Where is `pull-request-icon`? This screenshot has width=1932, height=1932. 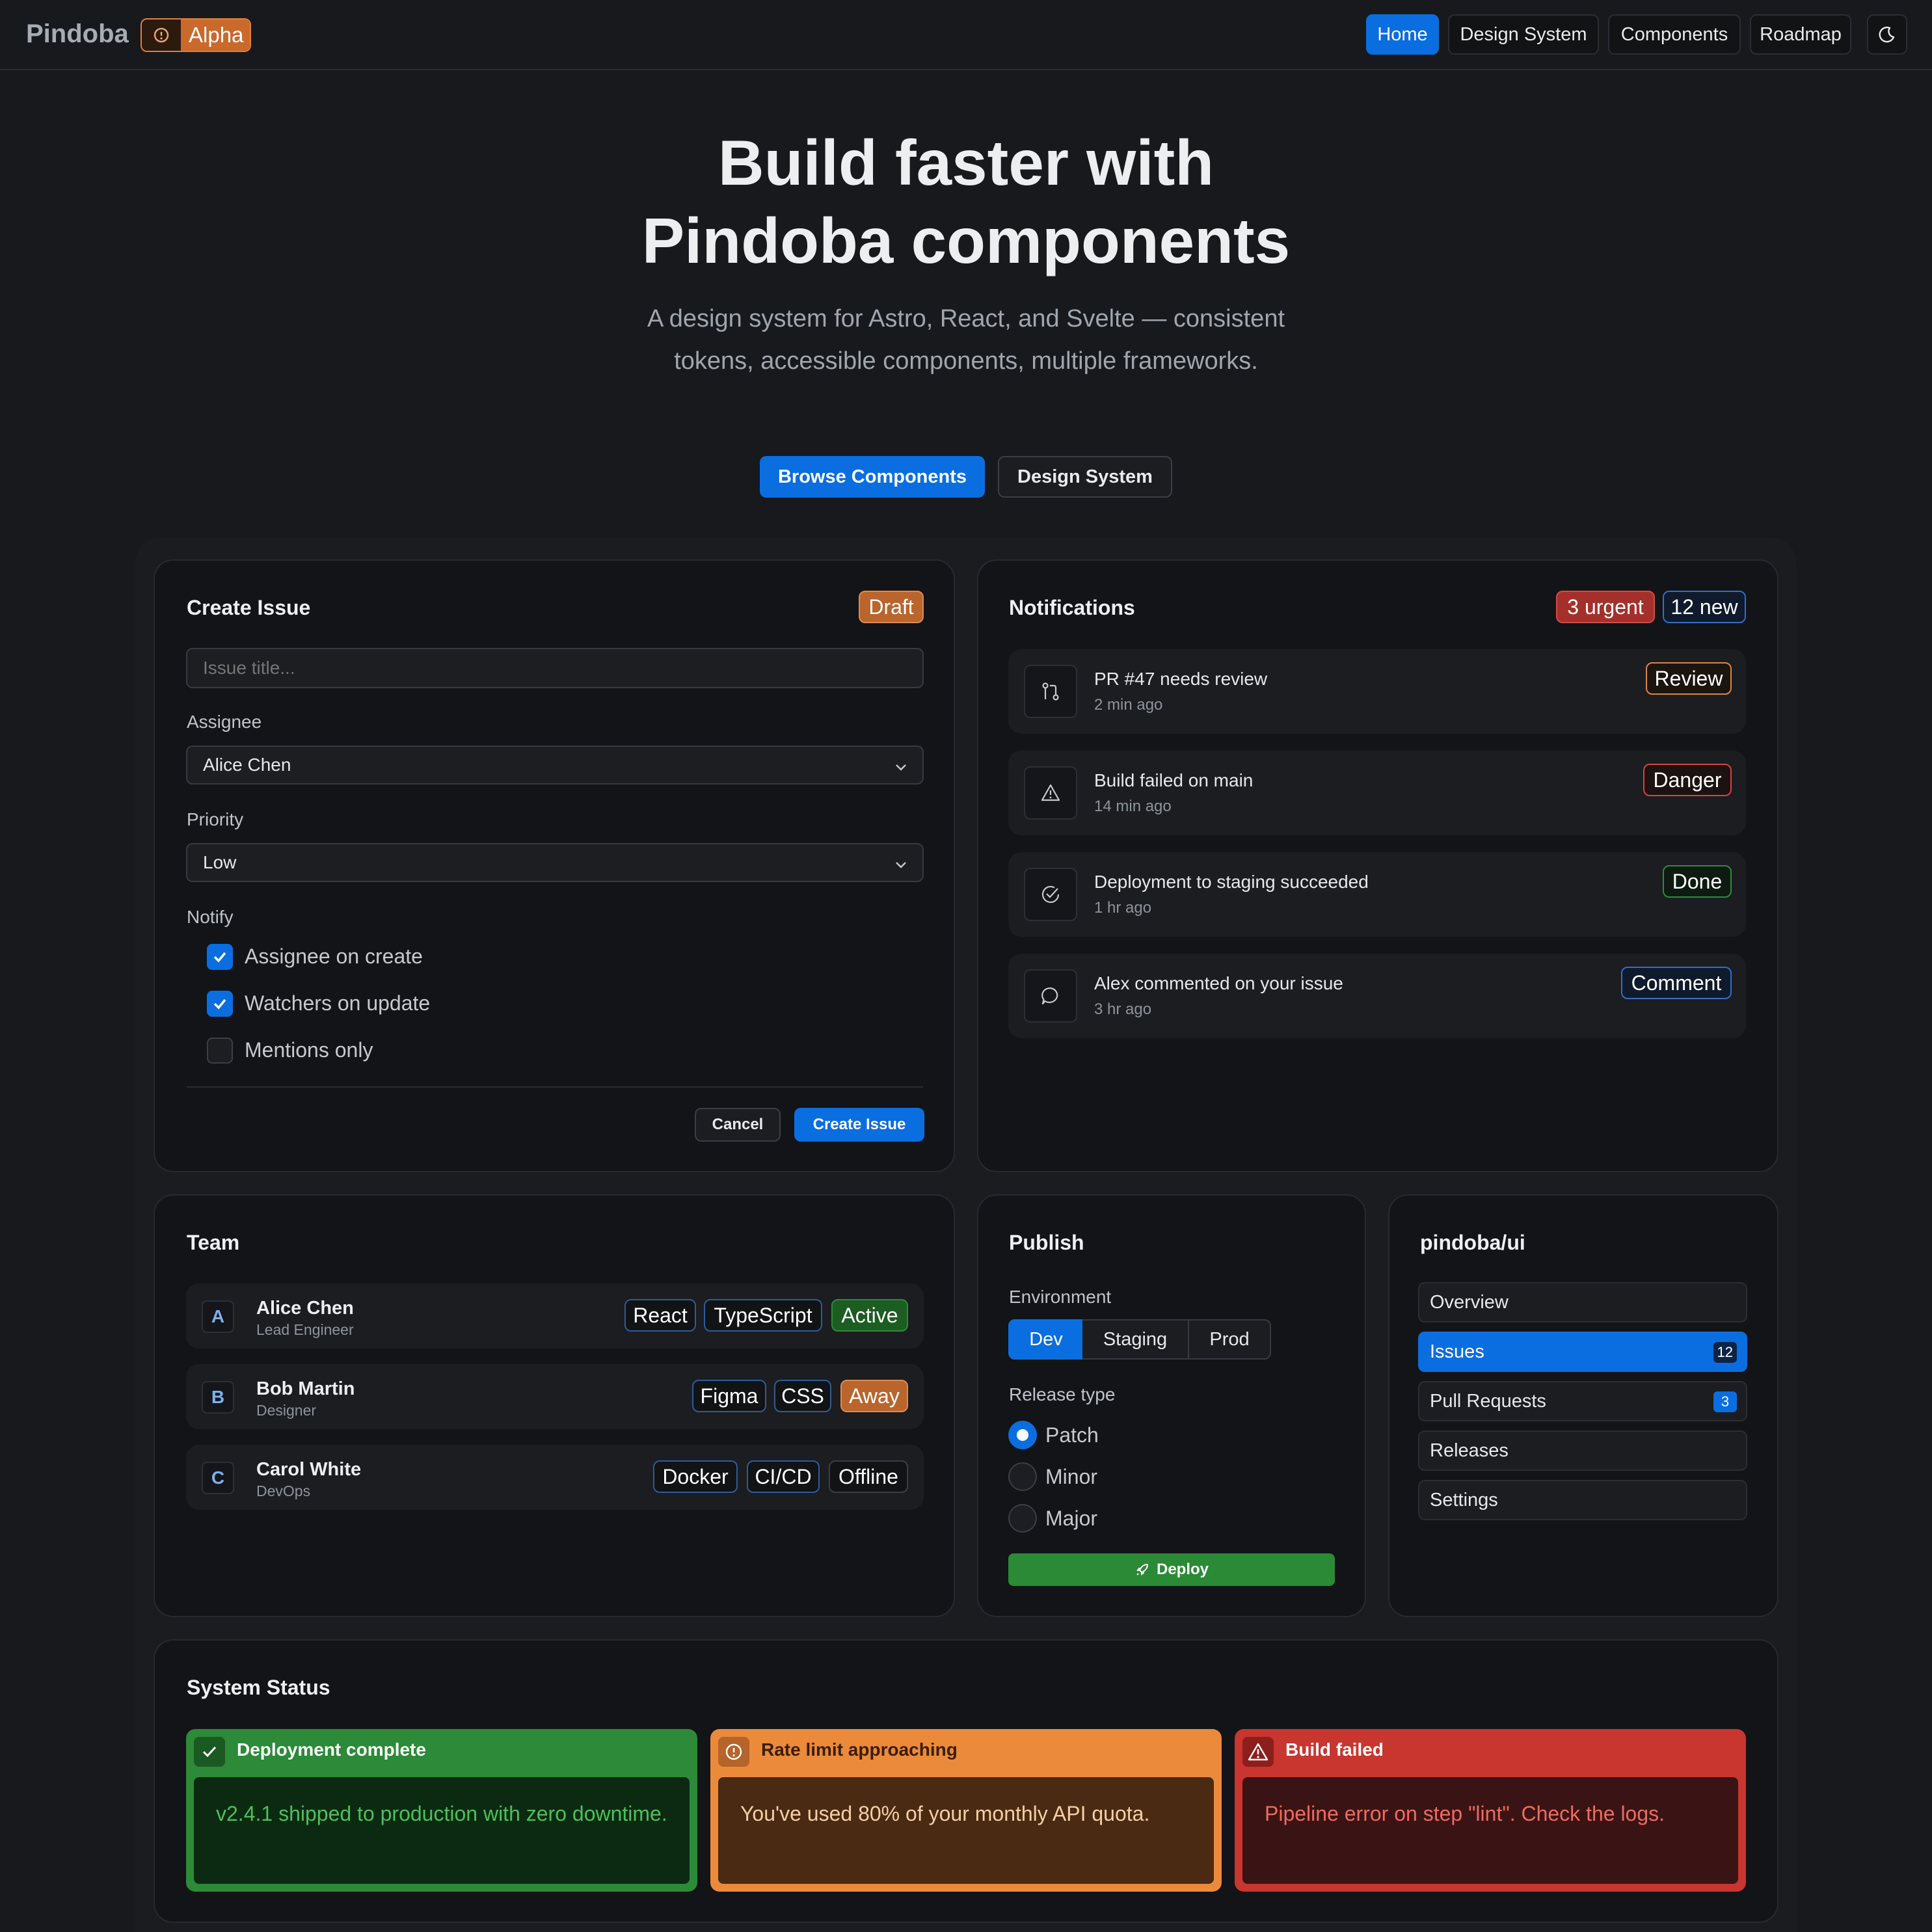 pull-request-icon is located at coordinates (1050, 692).